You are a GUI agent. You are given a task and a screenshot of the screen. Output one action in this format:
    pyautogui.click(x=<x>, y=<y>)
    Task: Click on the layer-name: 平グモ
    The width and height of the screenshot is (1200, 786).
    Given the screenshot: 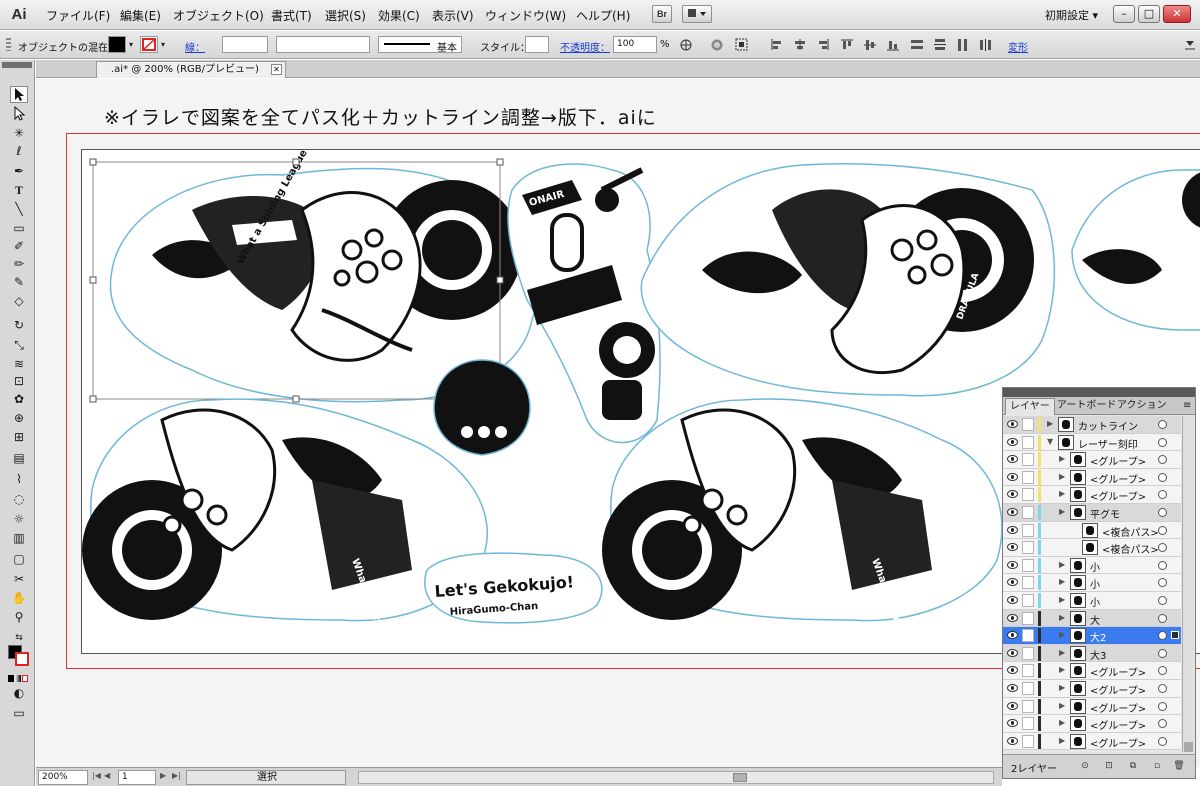 What is the action you would take?
    pyautogui.click(x=1105, y=513)
    